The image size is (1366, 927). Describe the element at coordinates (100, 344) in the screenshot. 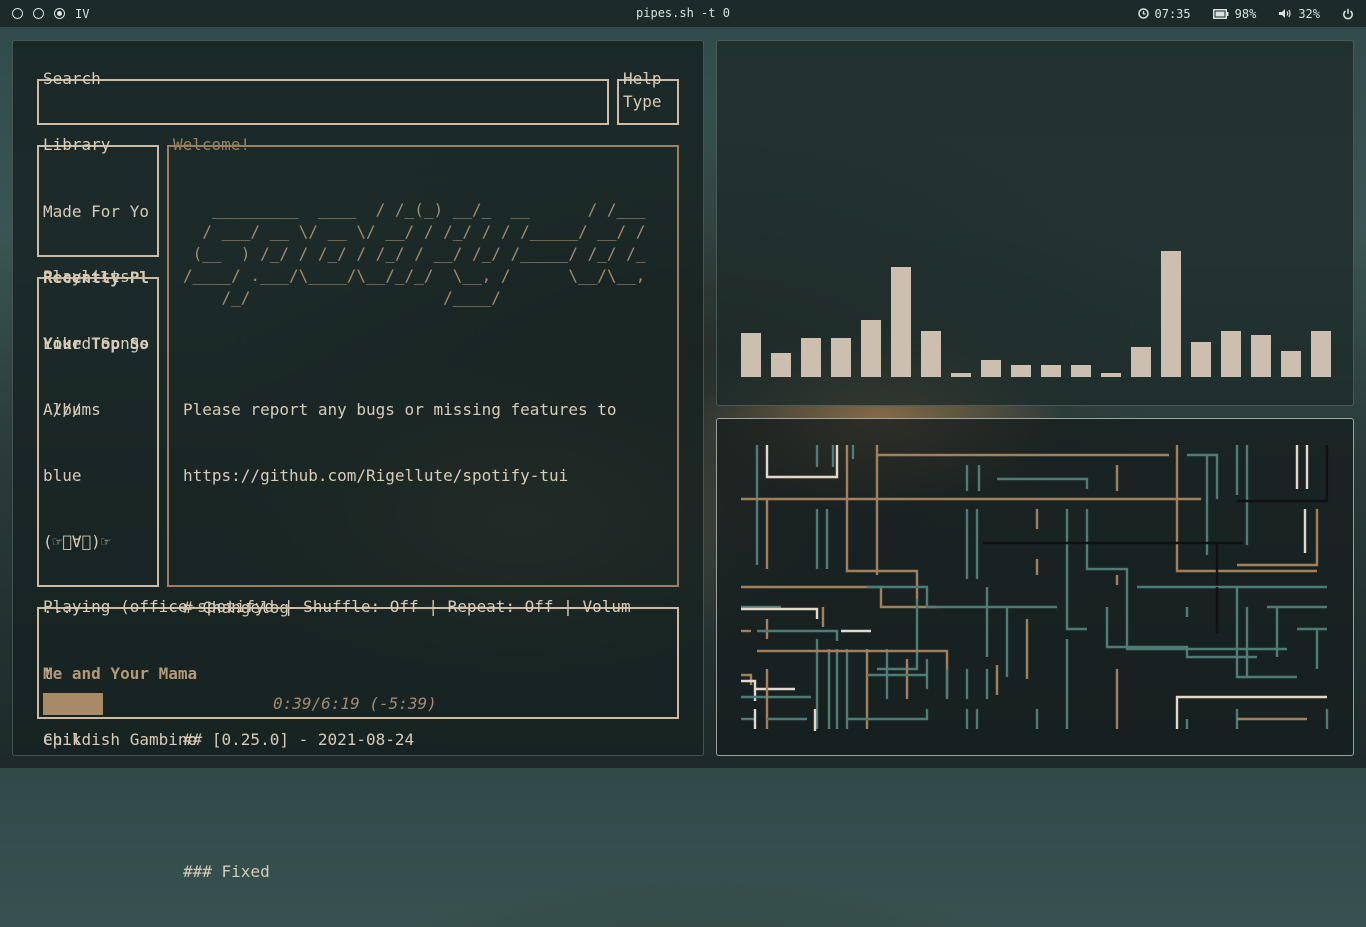

I see `playlist-item-selected: Your Top So` at that location.